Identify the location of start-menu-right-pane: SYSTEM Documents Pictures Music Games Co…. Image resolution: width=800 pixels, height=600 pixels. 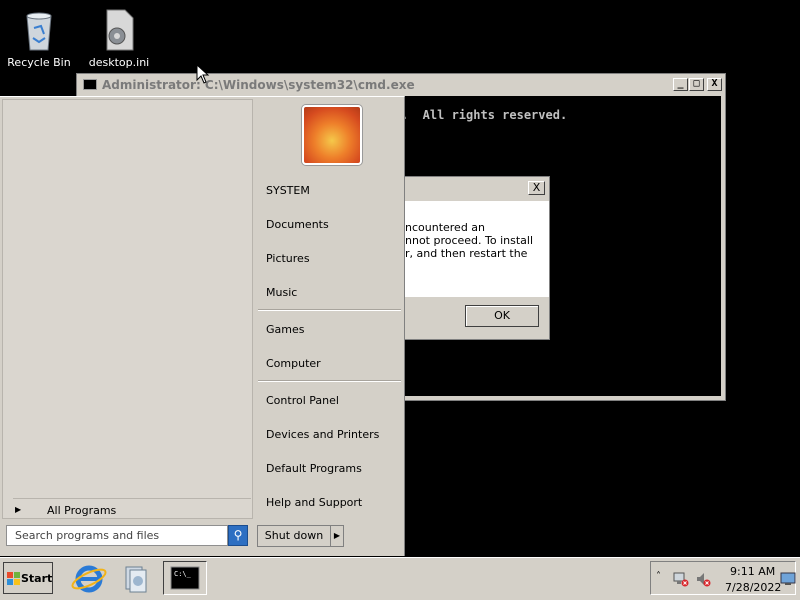
(329, 309).